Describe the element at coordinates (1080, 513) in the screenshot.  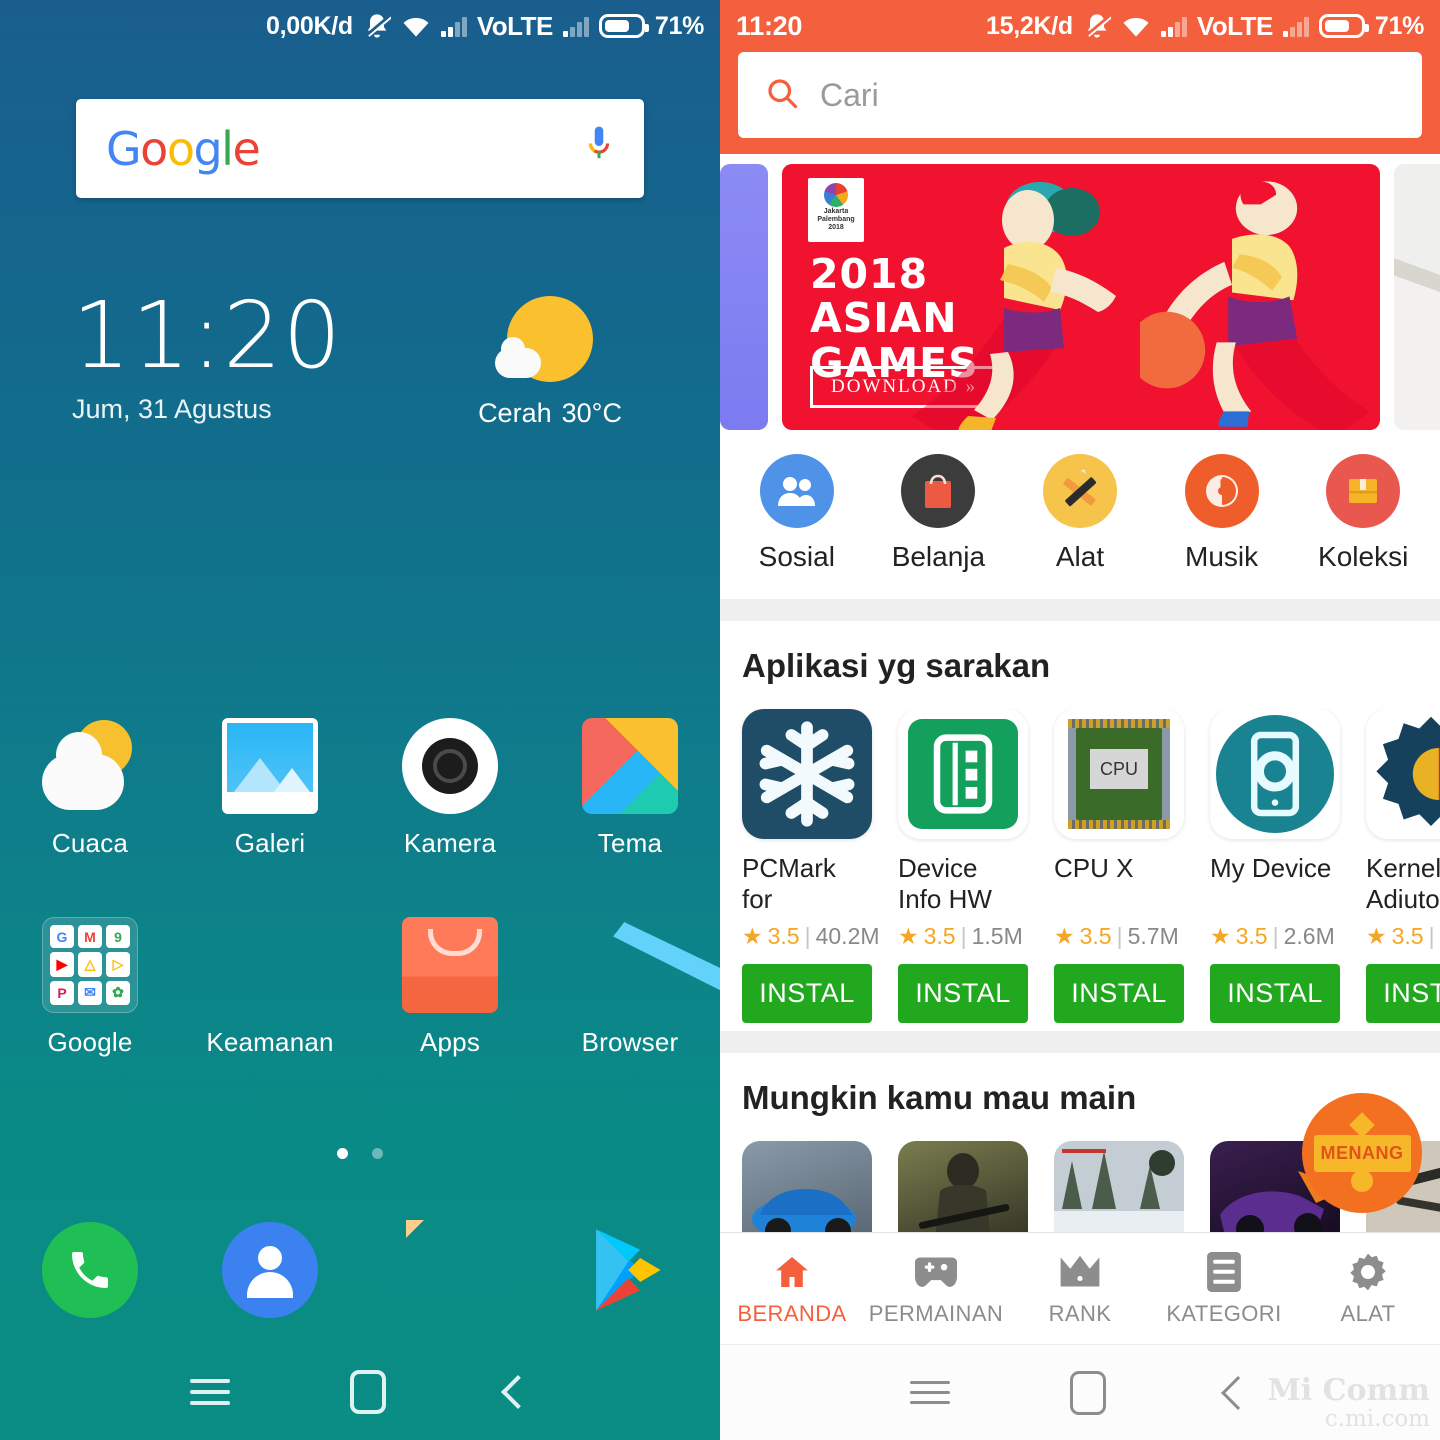
I see `category-alat: Alat` at that location.